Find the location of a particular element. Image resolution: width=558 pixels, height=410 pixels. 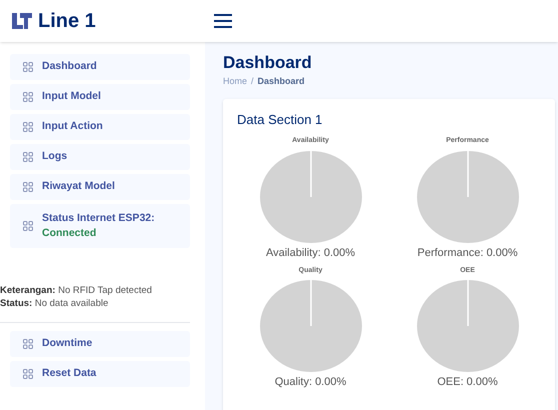

page-title: Dashboard is located at coordinates (268, 63).